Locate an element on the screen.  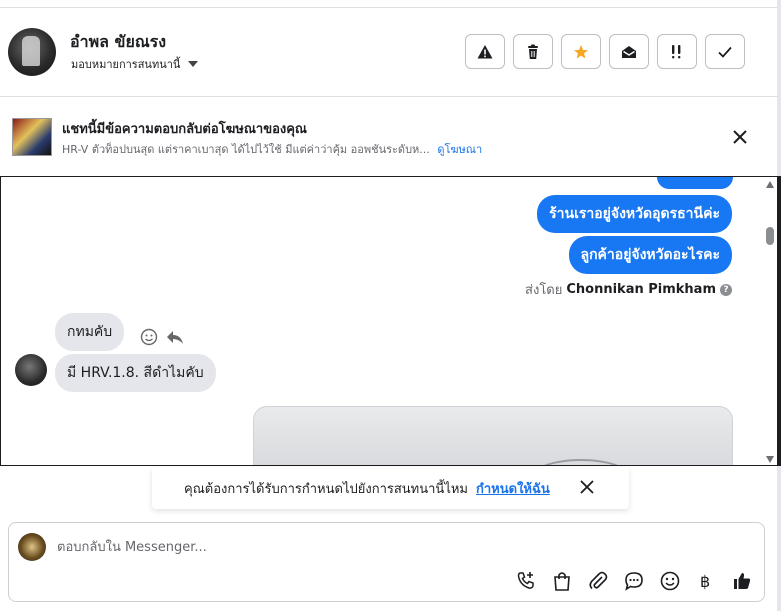
incoming-message: มี HRV.1.8. สีดำไมคับ is located at coordinates (135, 373).